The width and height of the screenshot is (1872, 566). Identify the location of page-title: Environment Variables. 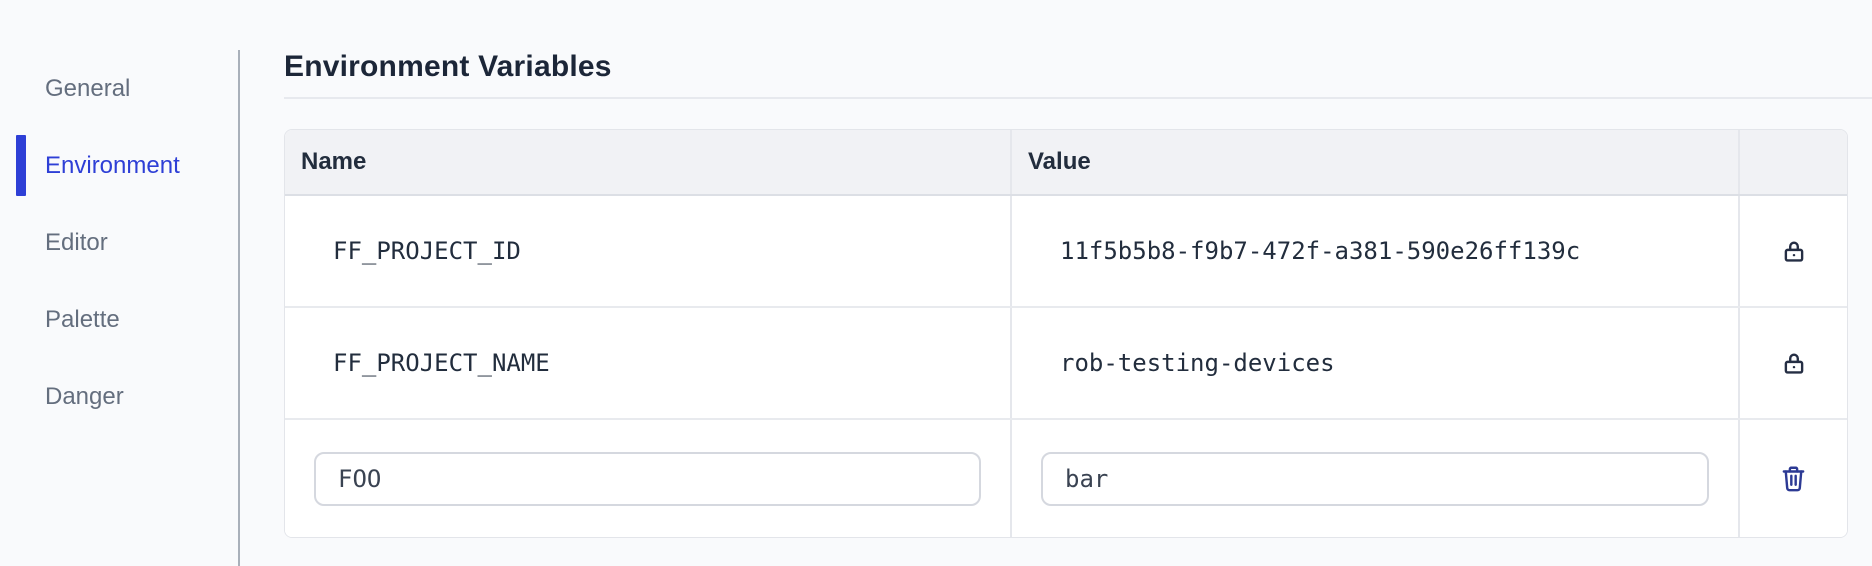
(448, 66).